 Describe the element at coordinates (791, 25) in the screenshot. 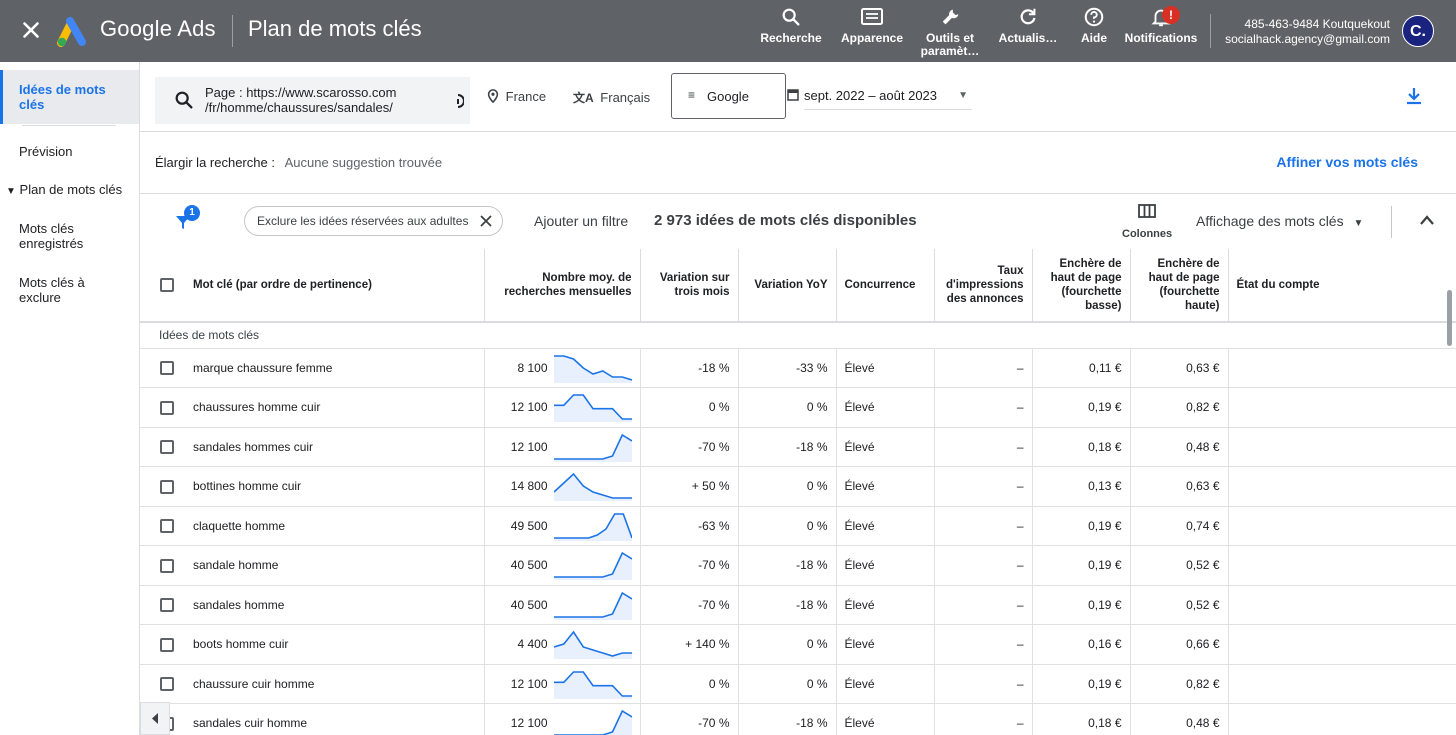

I see `search-tool-button: Recherche` at that location.